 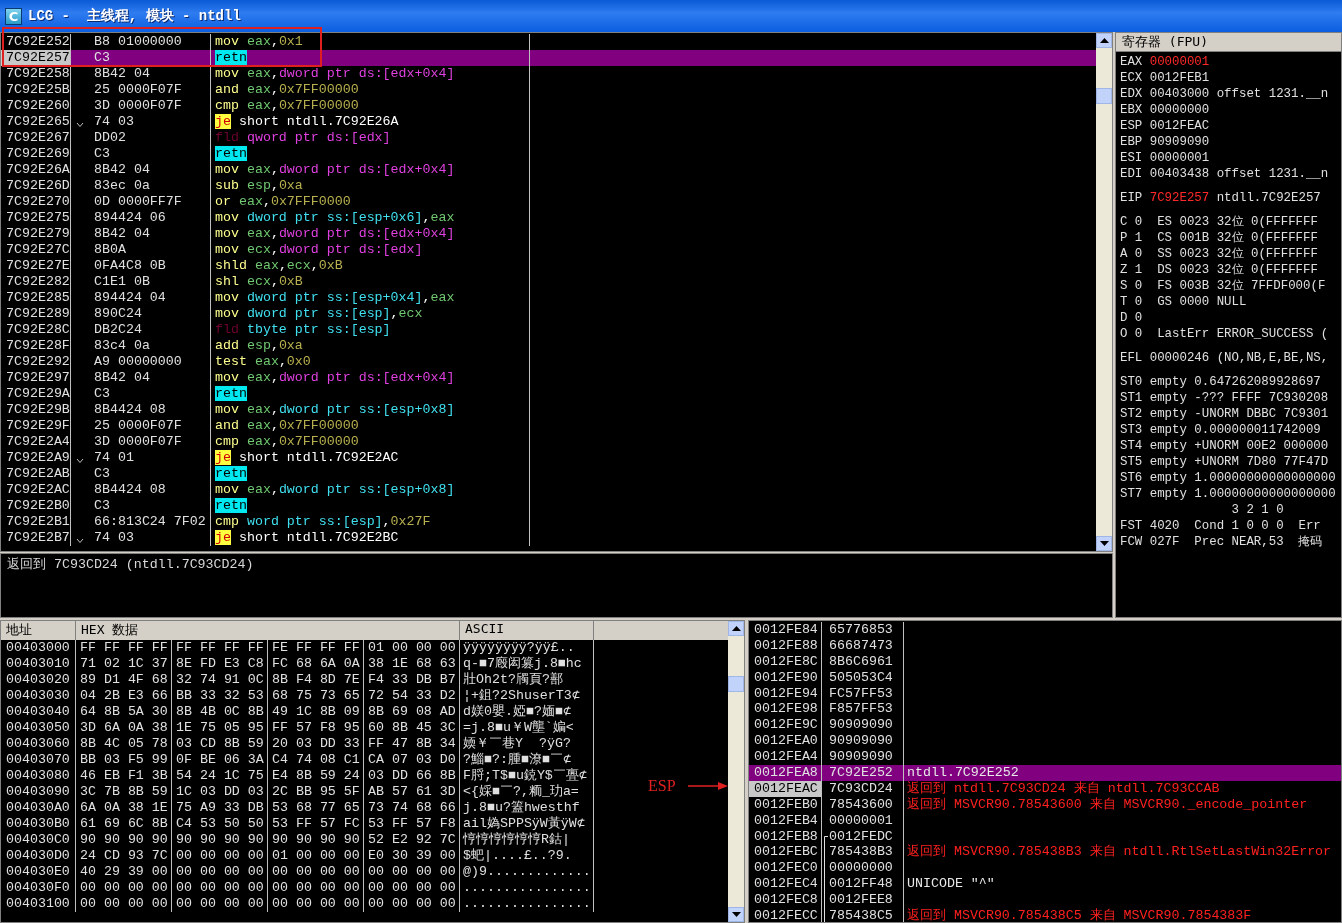 What do you see at coordinates (124, 664) in the screenshot?
I see `hex-cell: 71 02 1C 37` at bounding box center [124, 664].